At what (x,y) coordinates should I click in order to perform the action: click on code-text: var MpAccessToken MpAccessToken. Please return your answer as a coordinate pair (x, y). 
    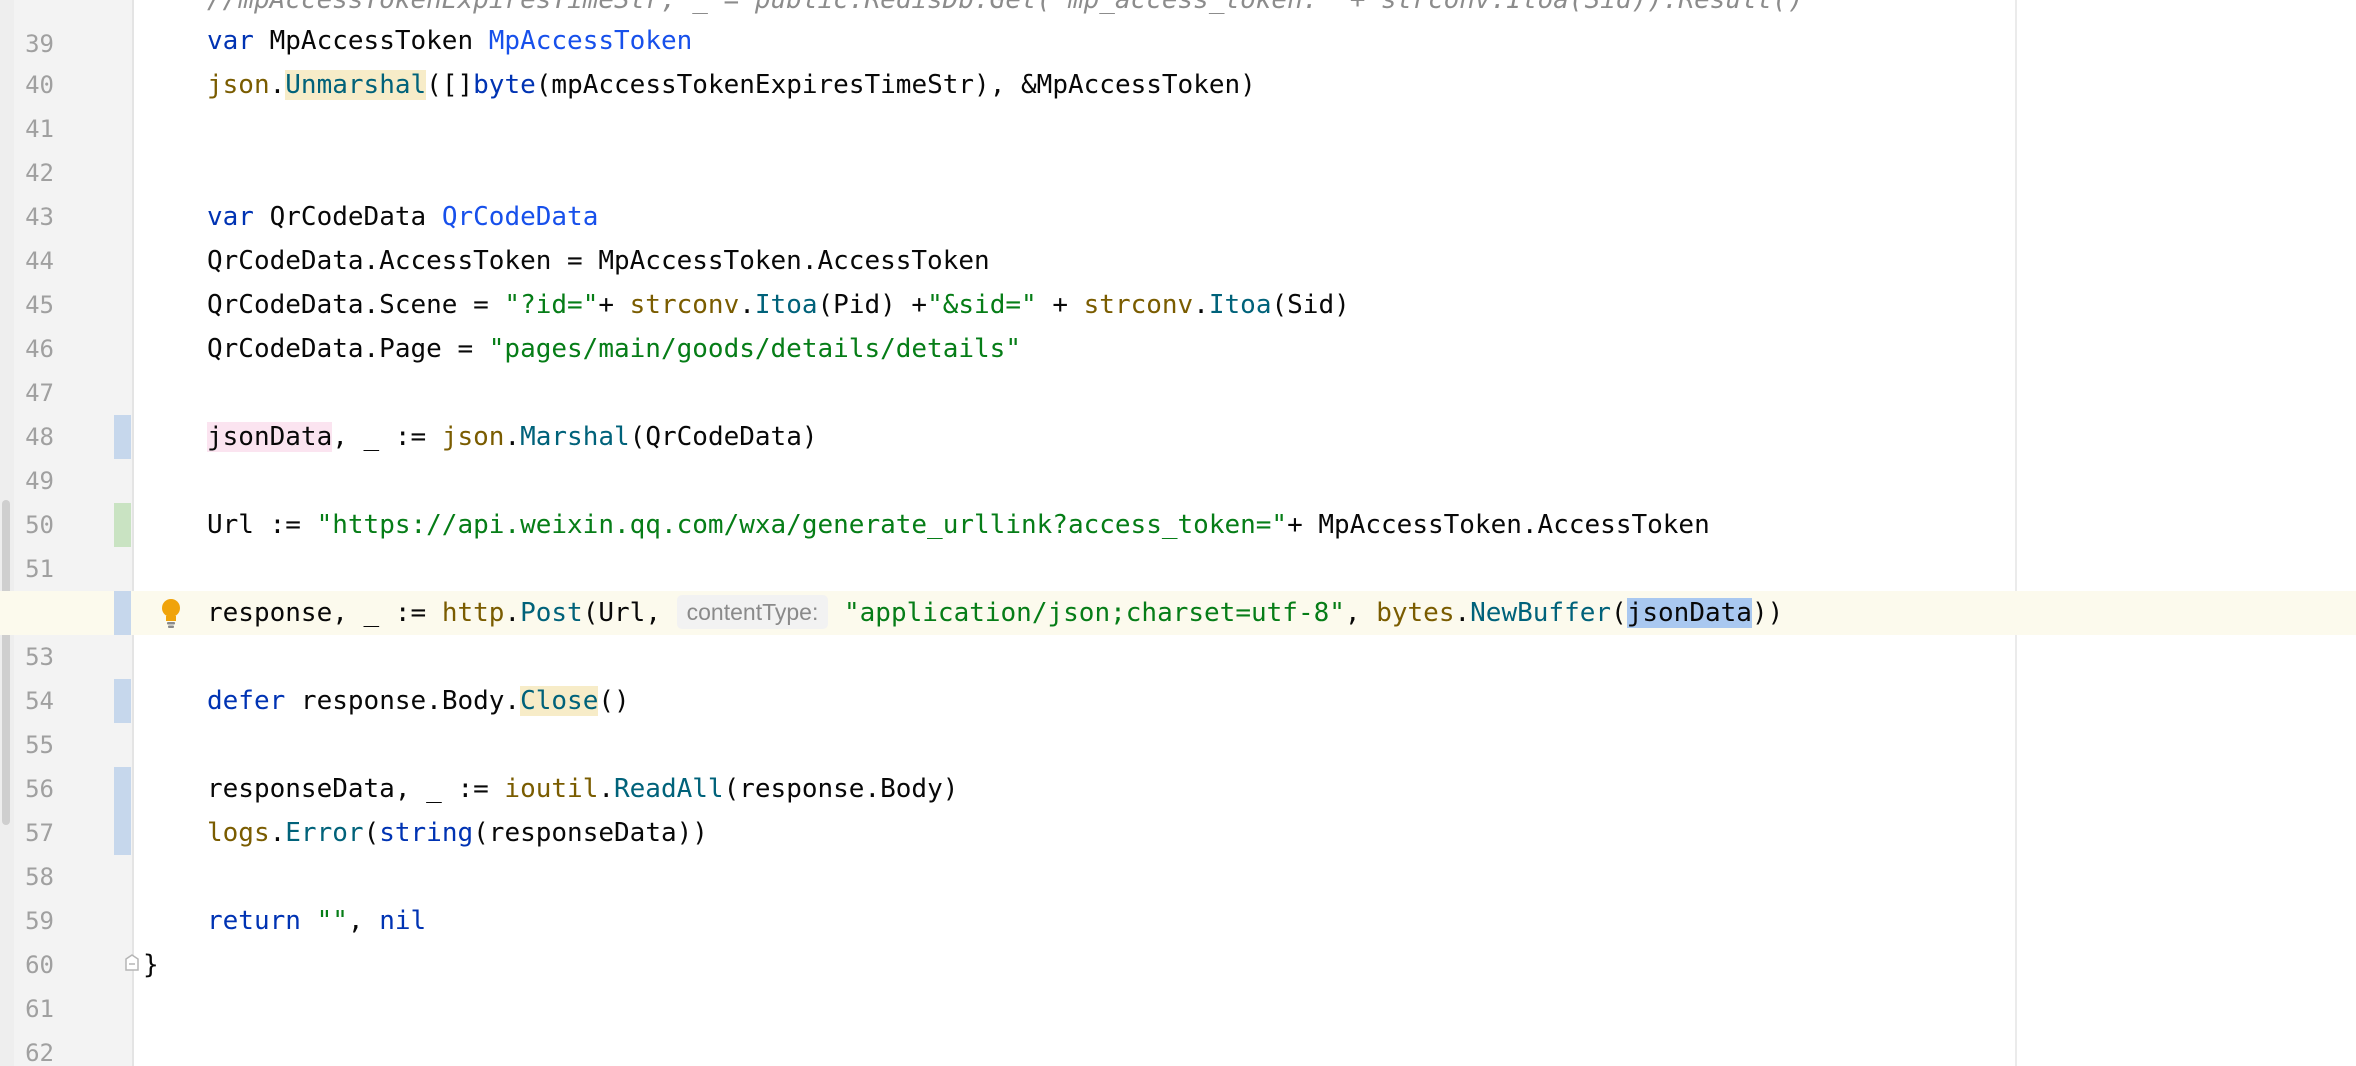
    Looking at the image, I should click on (450, 41).